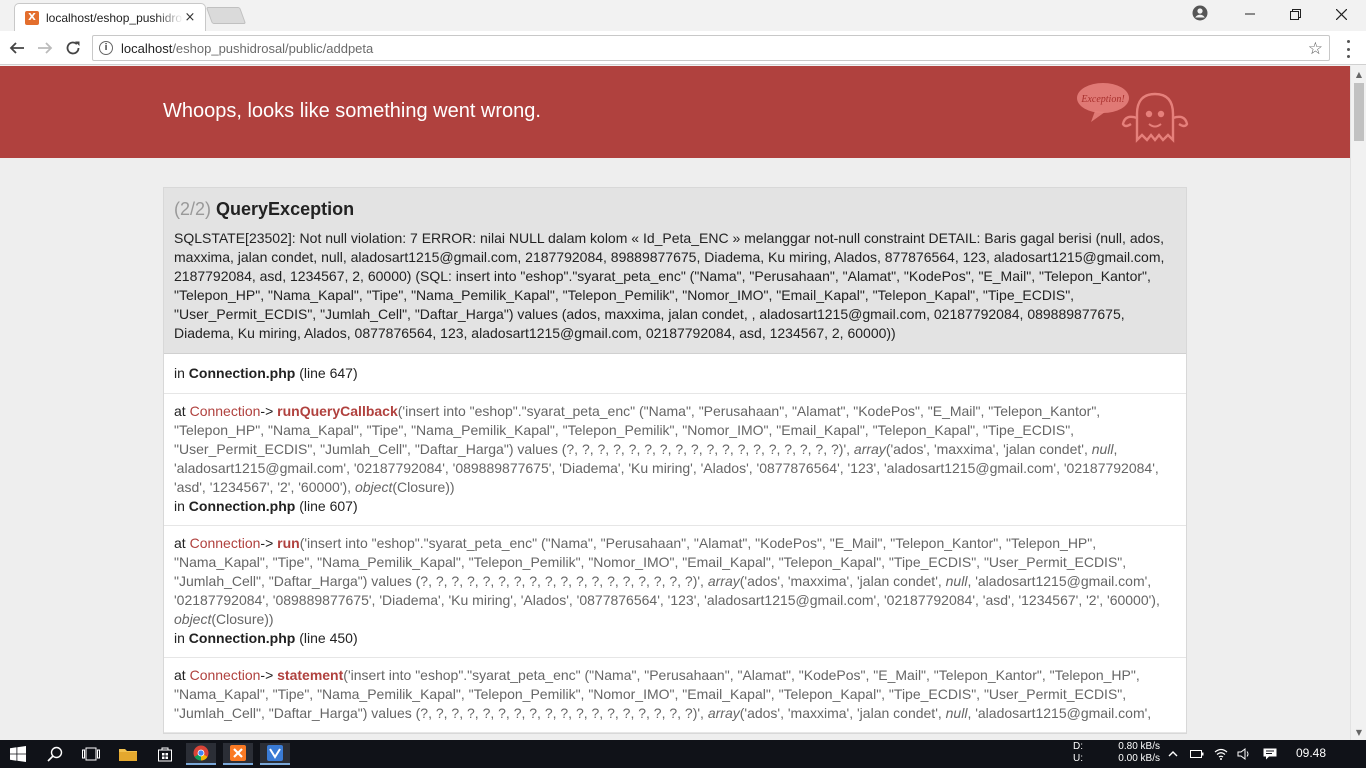  What do you see at coordinates (328, 373) in the screenshot?
I see `line-number: (line 647)` at bounding box center [328, 373].